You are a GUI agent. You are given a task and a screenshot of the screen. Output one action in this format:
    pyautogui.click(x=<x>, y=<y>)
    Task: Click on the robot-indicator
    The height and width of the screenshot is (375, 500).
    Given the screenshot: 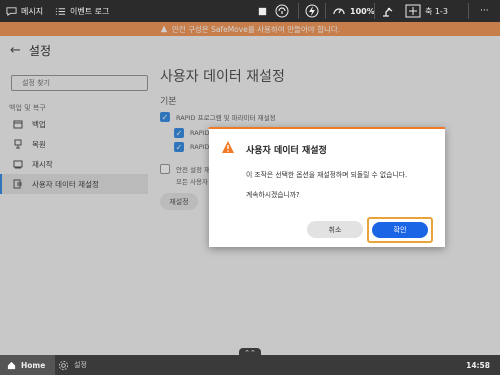 What is the action you would take?
    pyautogui.click(x=388, y=11)
    